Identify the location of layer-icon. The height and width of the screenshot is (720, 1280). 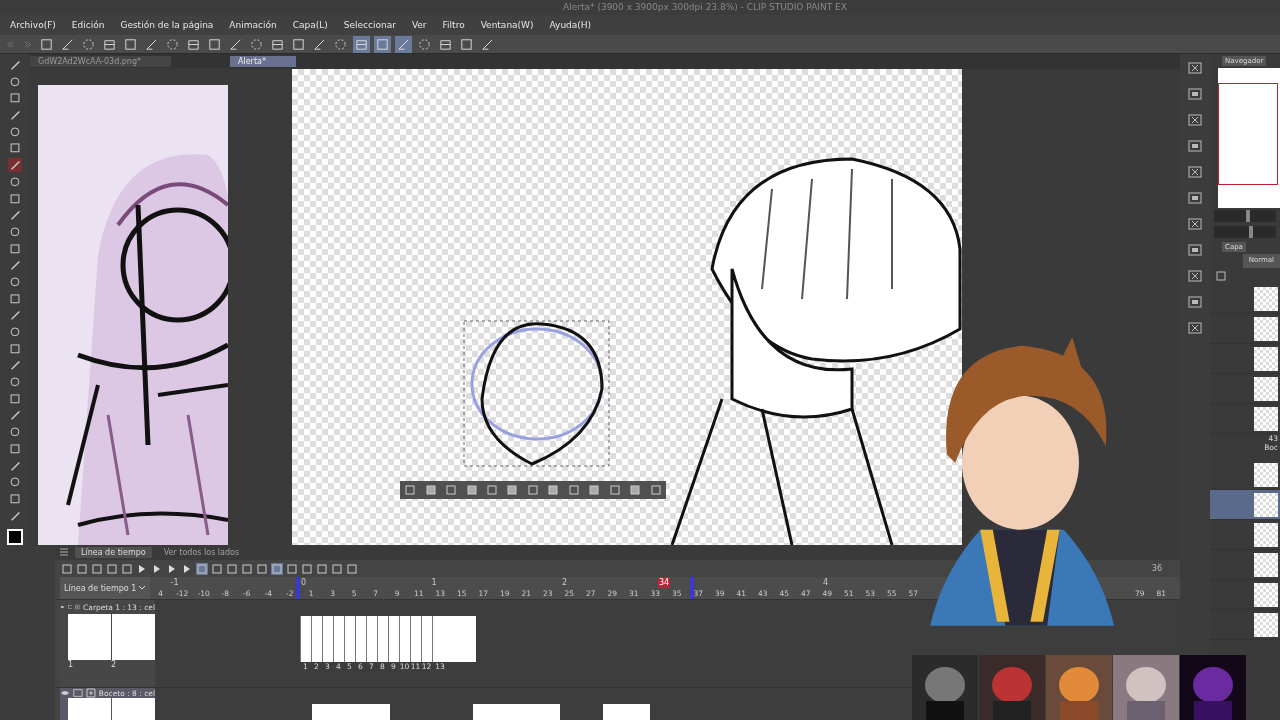
(1221, 276).